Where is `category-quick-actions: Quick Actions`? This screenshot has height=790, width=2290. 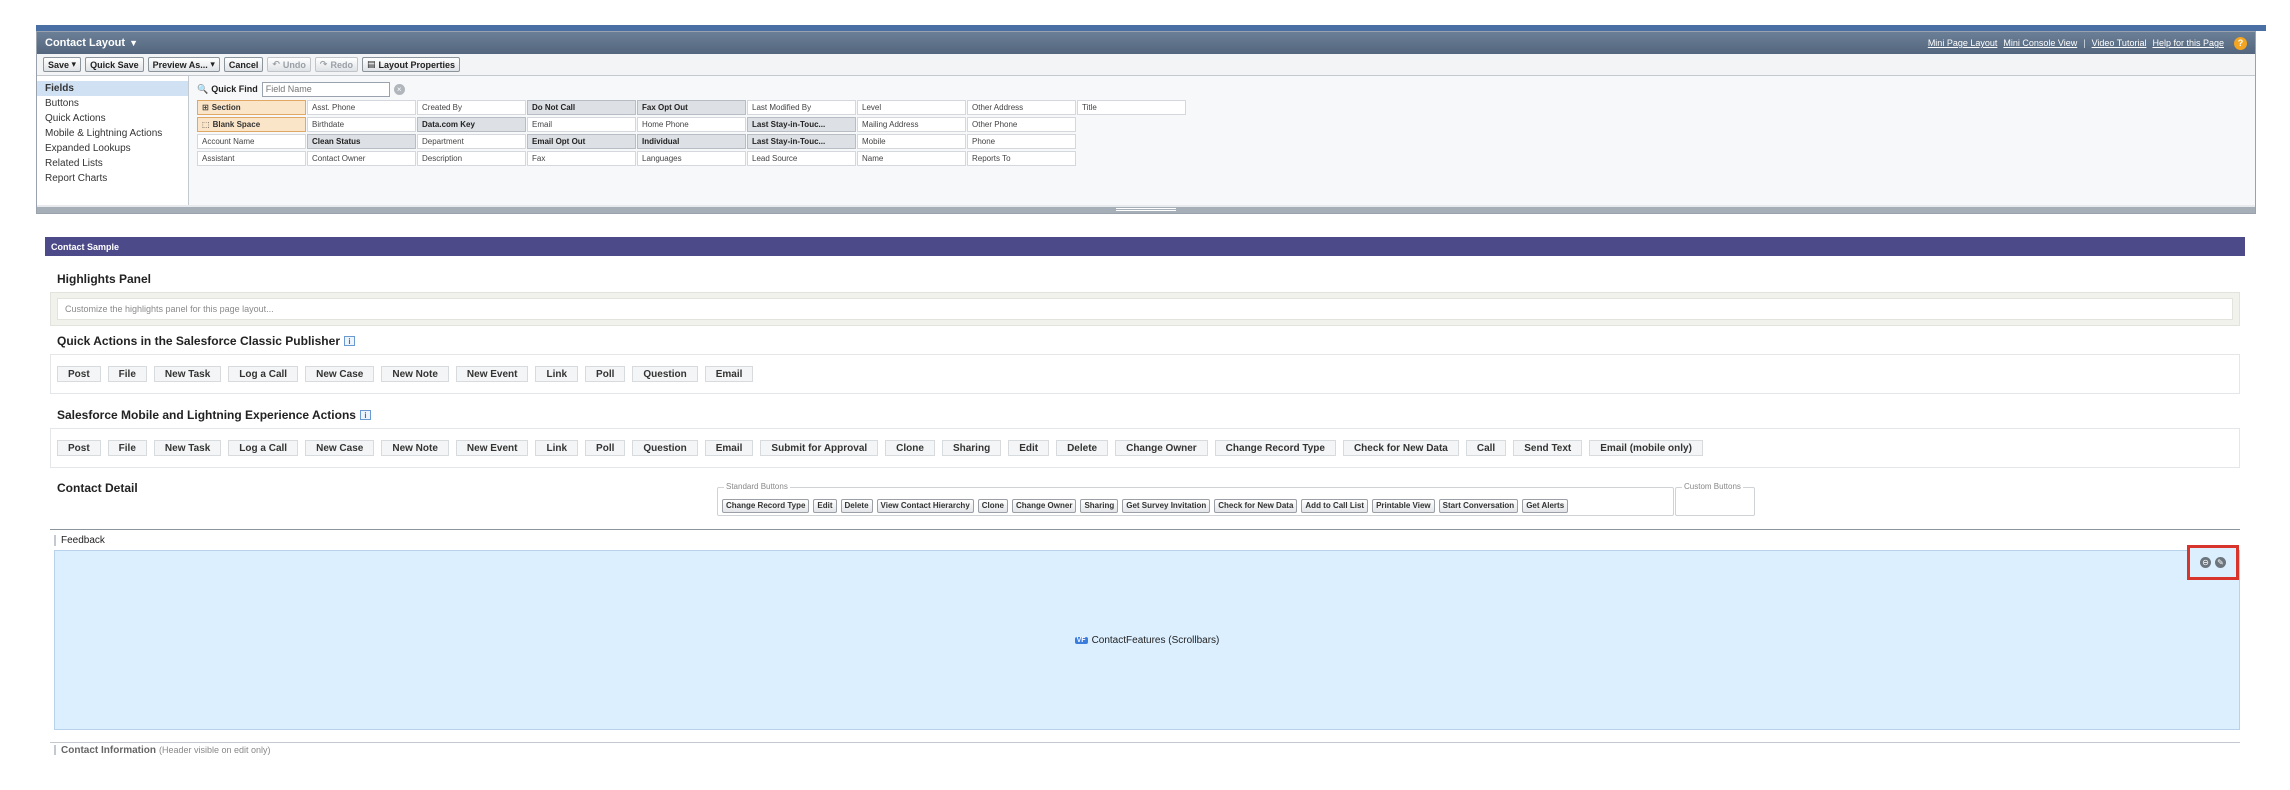
category-quick-actions: Quick Actions is located at coordinates (112, 118).